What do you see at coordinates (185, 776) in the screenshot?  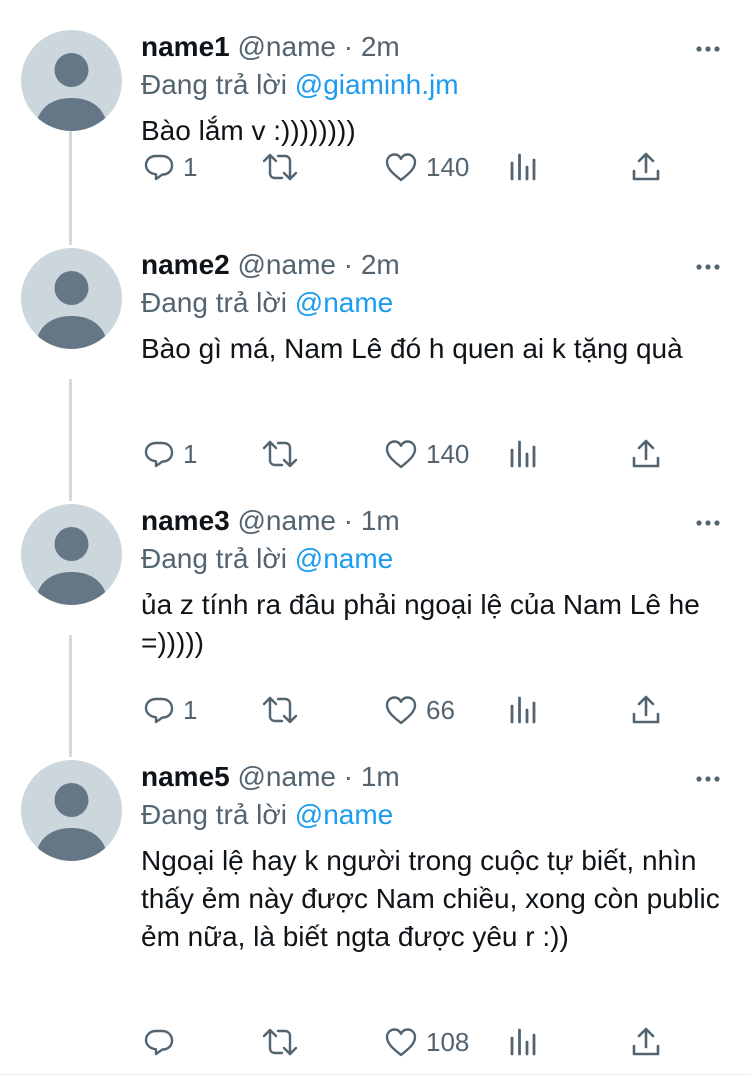 I see `display-name: name5` at bounding box center [185, 776].